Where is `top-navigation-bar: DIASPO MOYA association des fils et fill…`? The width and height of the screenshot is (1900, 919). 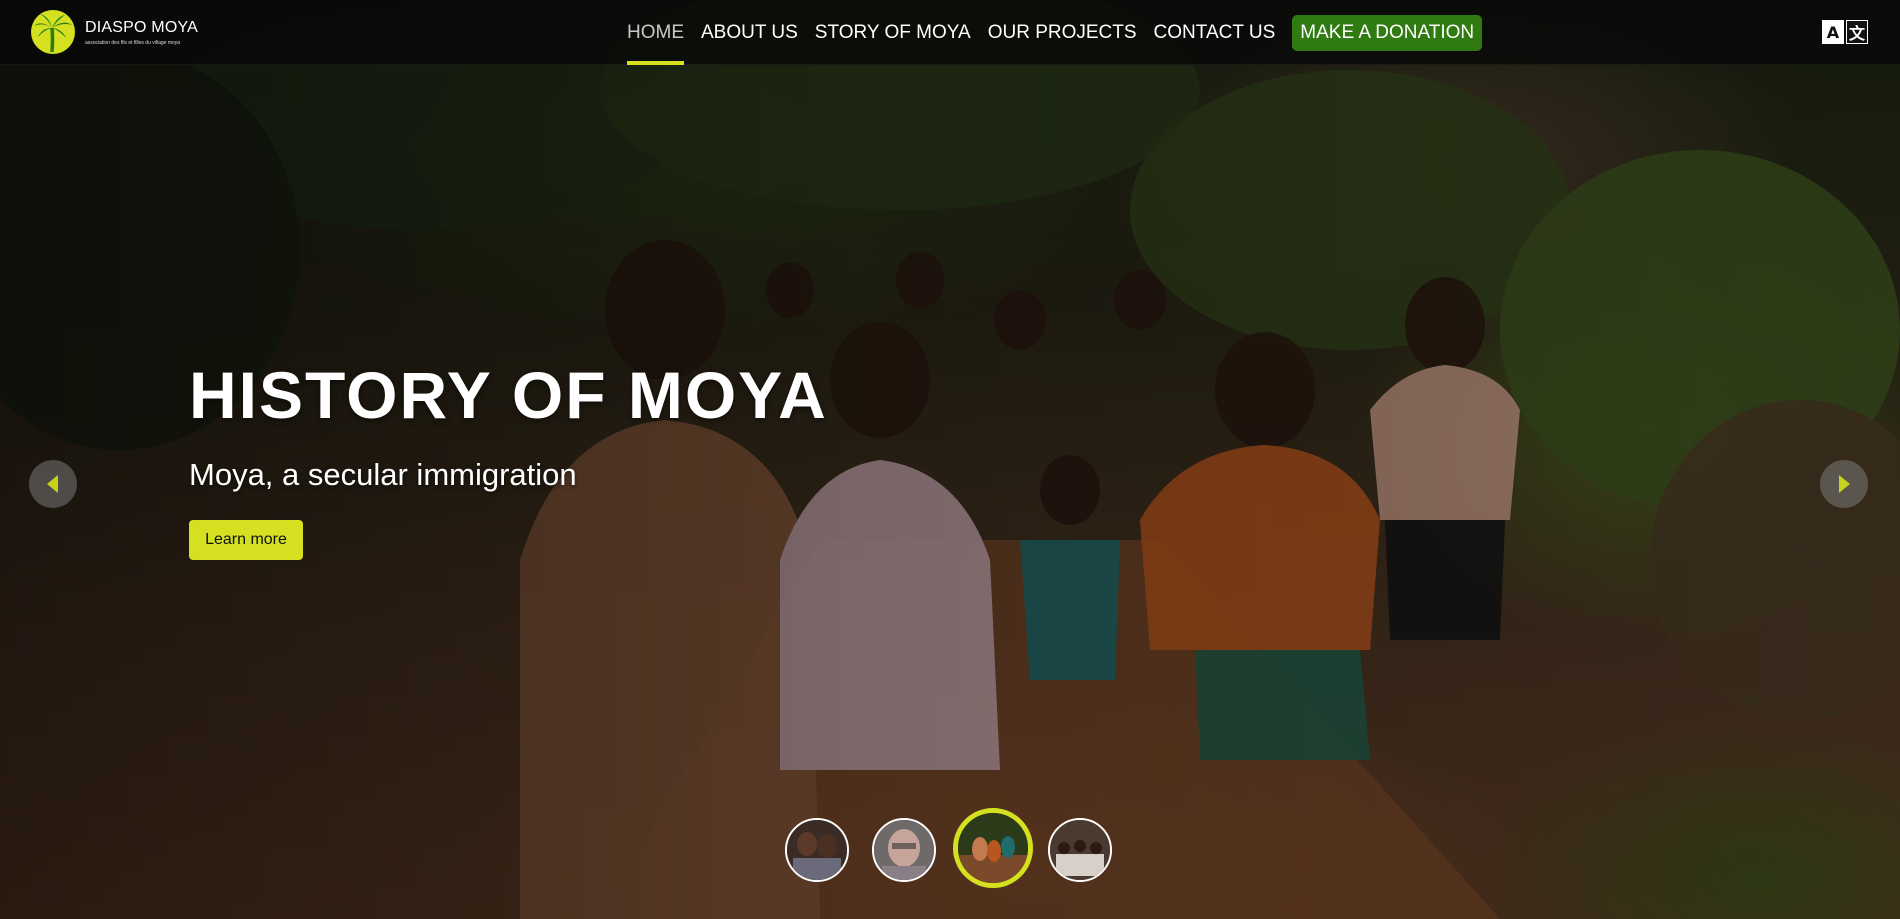
top-navigation-bar: DIASPO MOYA association des fils et fill… is located at coordinates (950, 32).